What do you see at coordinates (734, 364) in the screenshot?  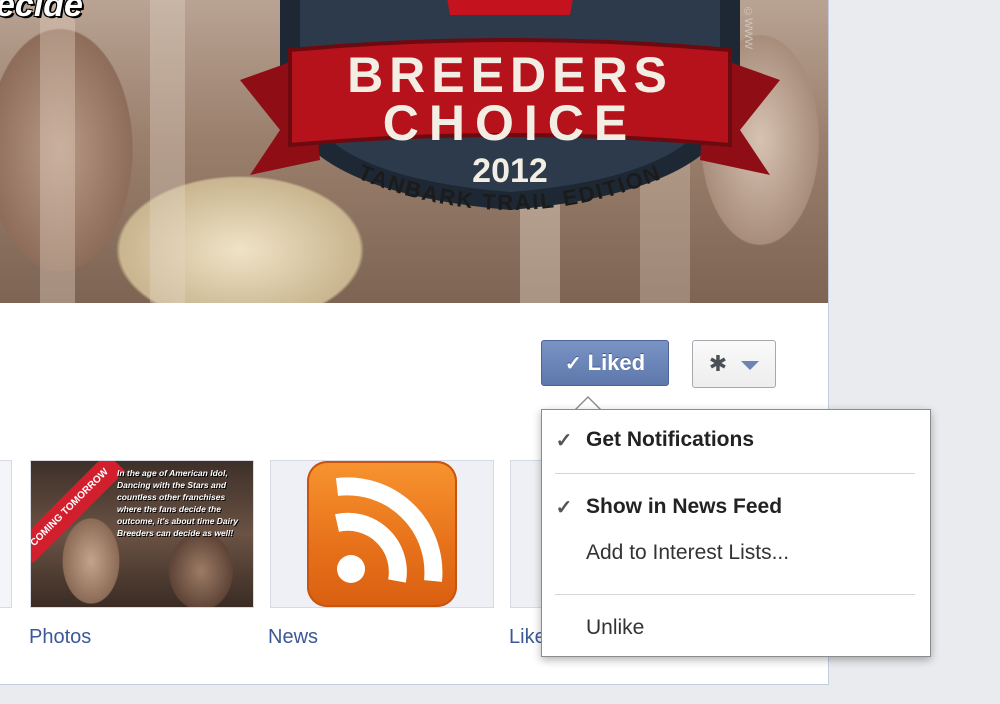 I see `page-settings-button: ✱` at bounding box center [734, 364].